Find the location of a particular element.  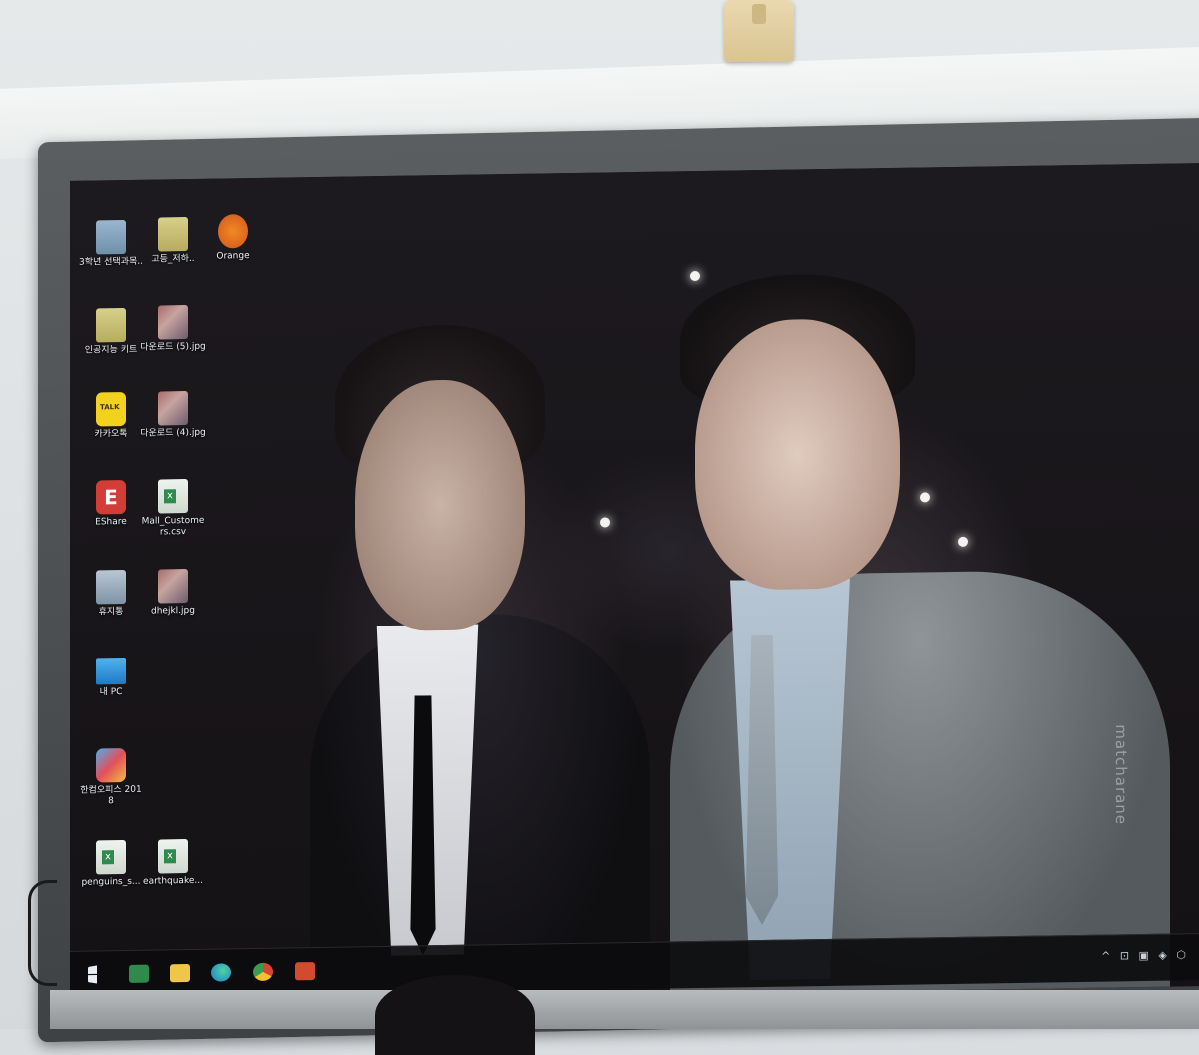

desktop-icon-label: dhejkl.jpg is located at coordinates (173, 611).